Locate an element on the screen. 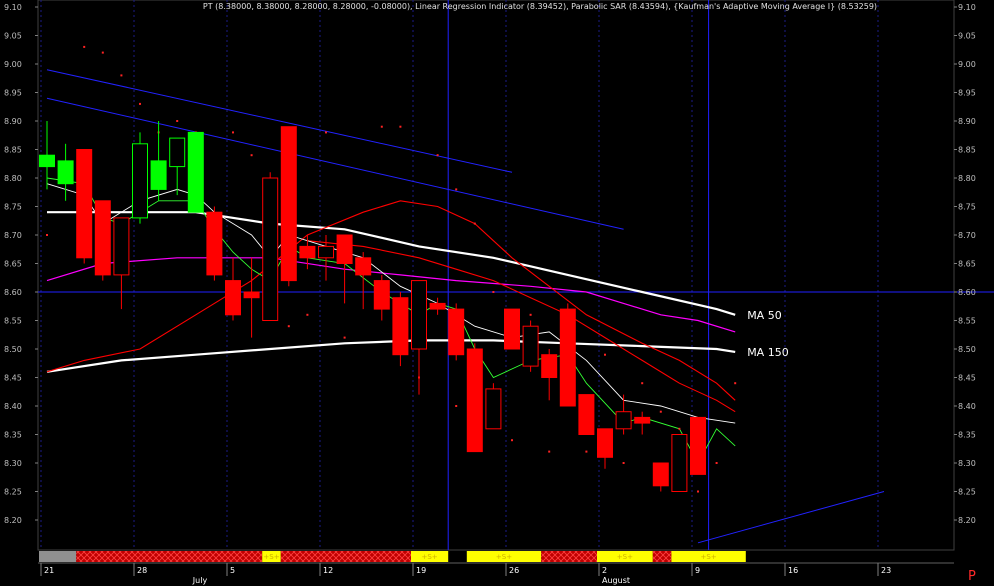 The width and height of the screenshot is (994, 586). y-tick-label-right: 8.70 is located at coordinates (967, 235).